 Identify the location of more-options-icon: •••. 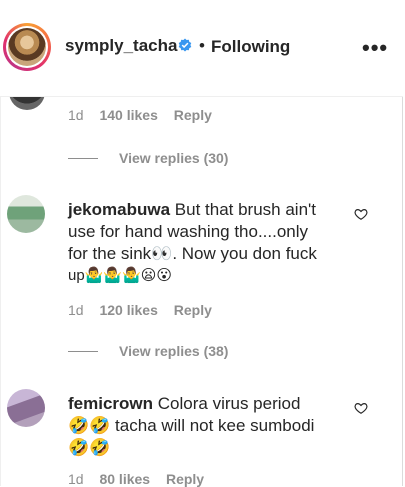
(375, 48).